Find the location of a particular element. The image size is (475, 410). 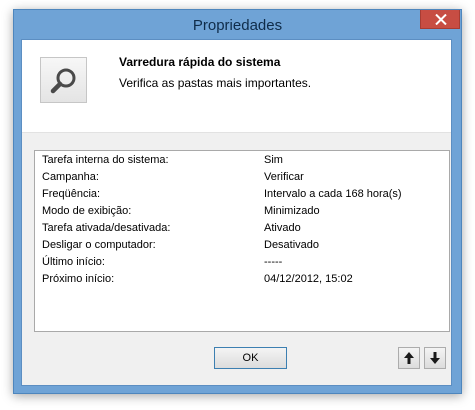

title-bar: Propriedades is located at coordinates (237, 24).